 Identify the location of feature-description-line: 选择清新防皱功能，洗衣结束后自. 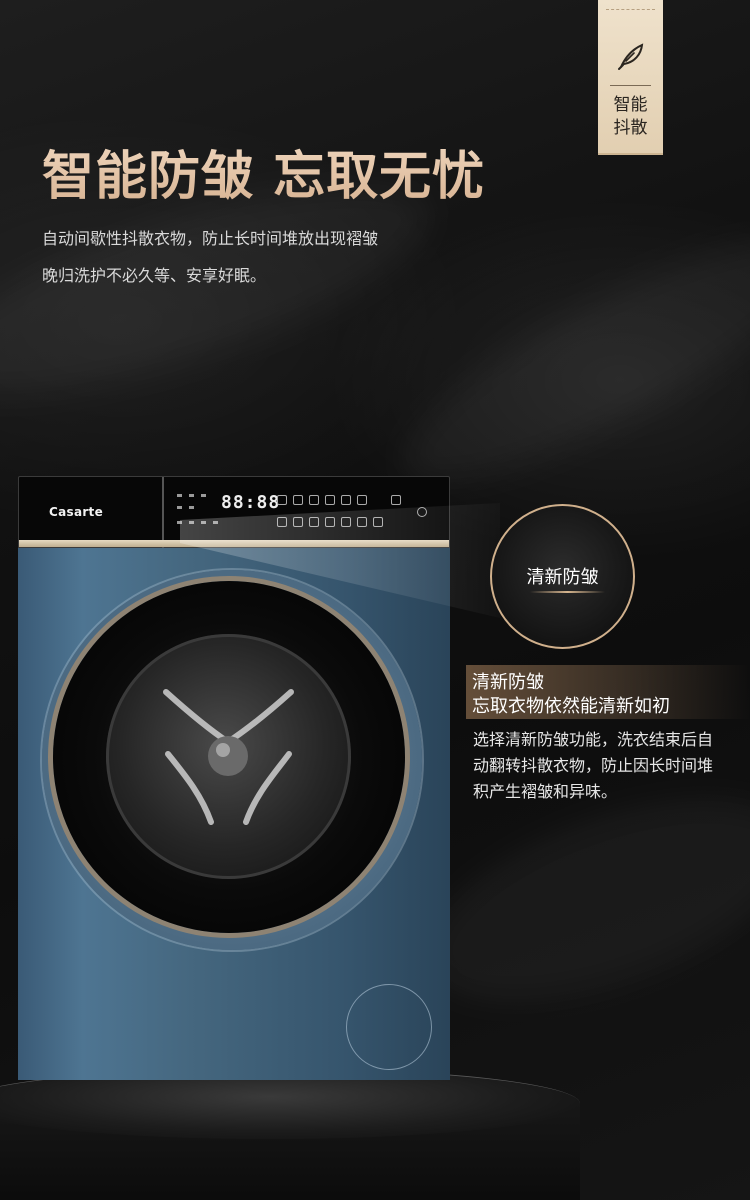
(593, 739).